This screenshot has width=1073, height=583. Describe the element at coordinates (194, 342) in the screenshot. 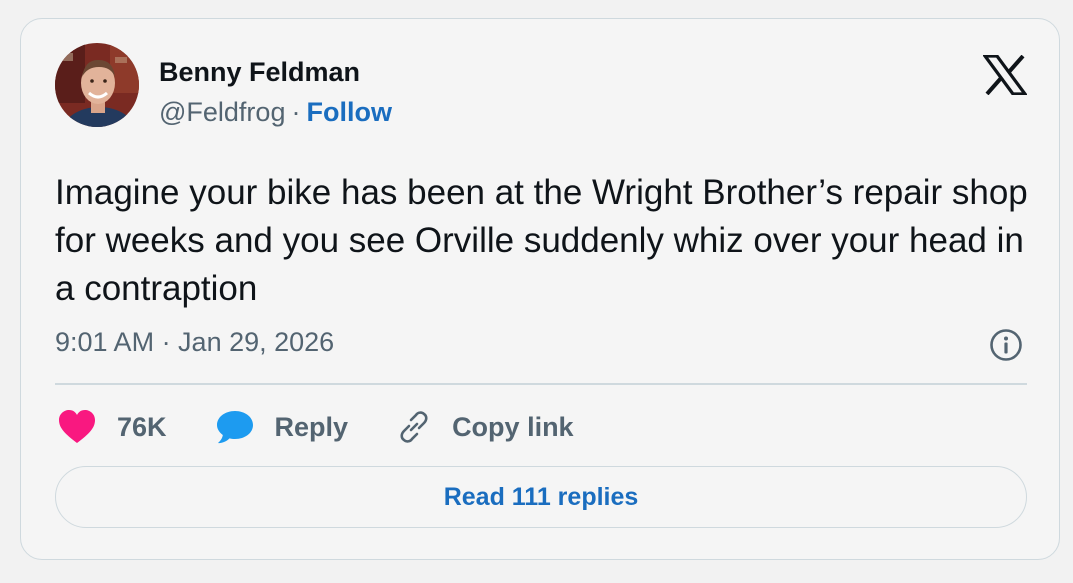

I see `tweet-timestamp: 9:01 AM · Jan 29, 2026` at that location.